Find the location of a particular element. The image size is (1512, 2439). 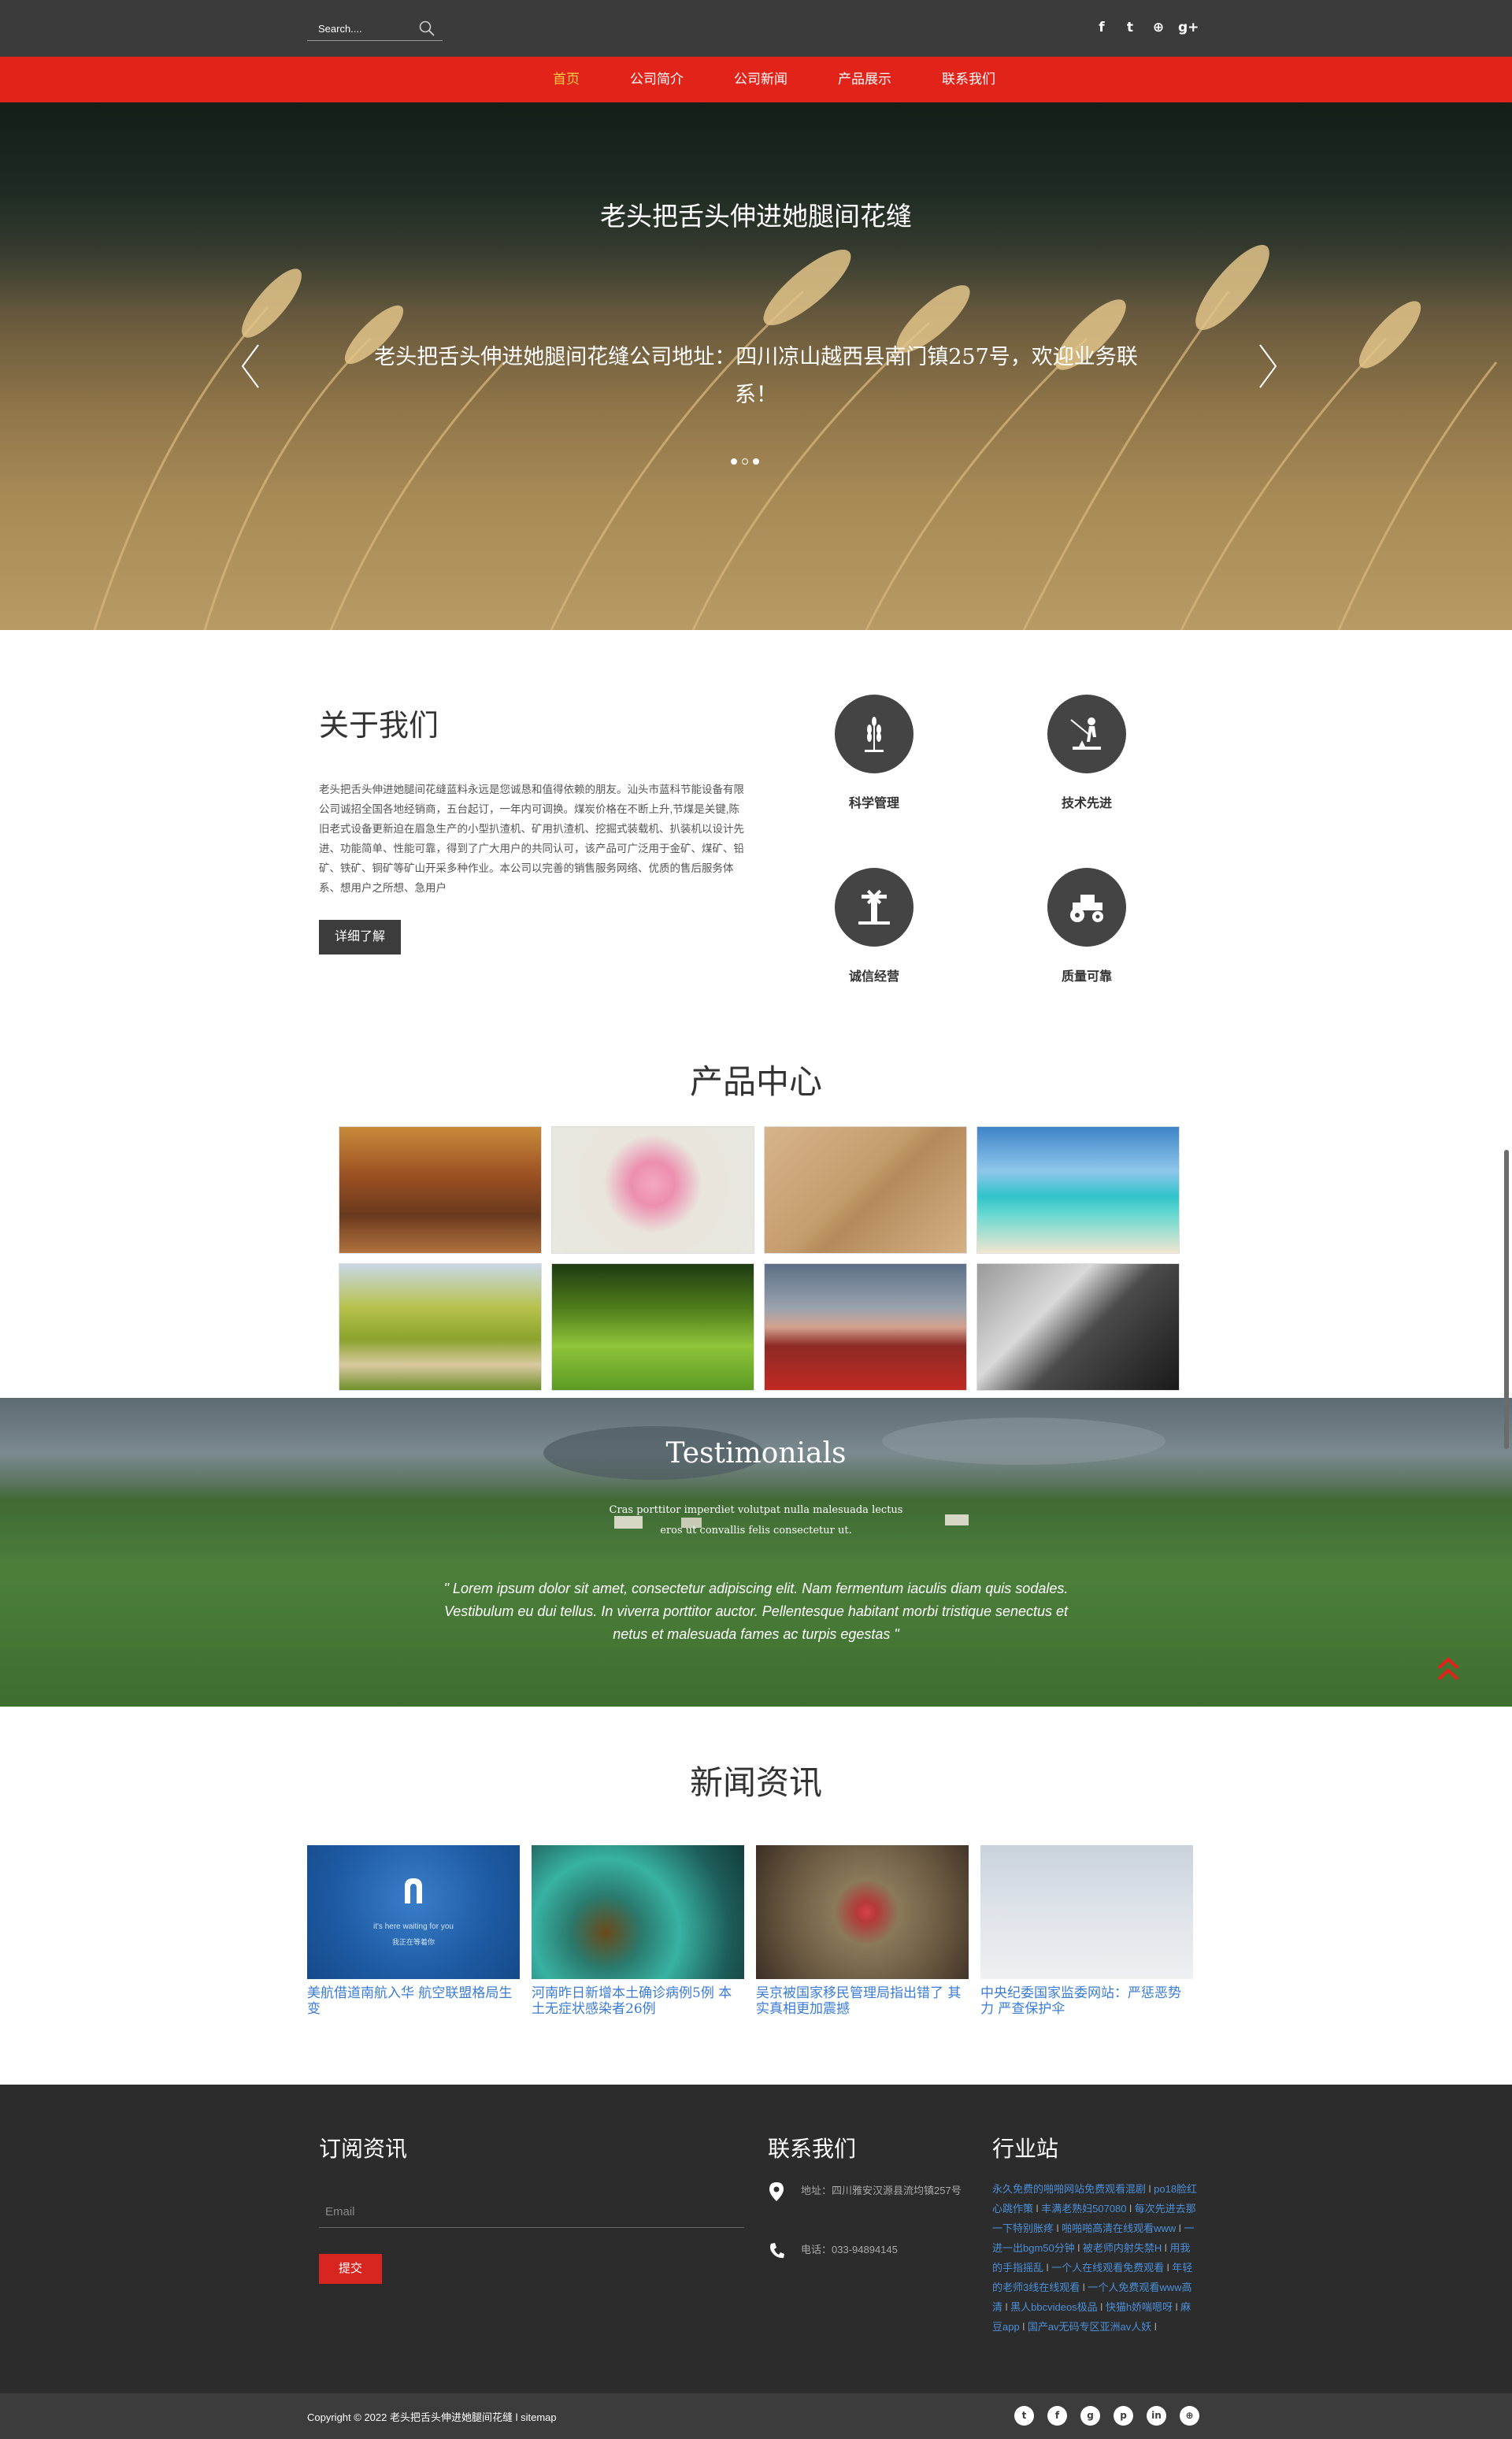

nav-contact: 联系我们 is located at coordinates (969, 79).